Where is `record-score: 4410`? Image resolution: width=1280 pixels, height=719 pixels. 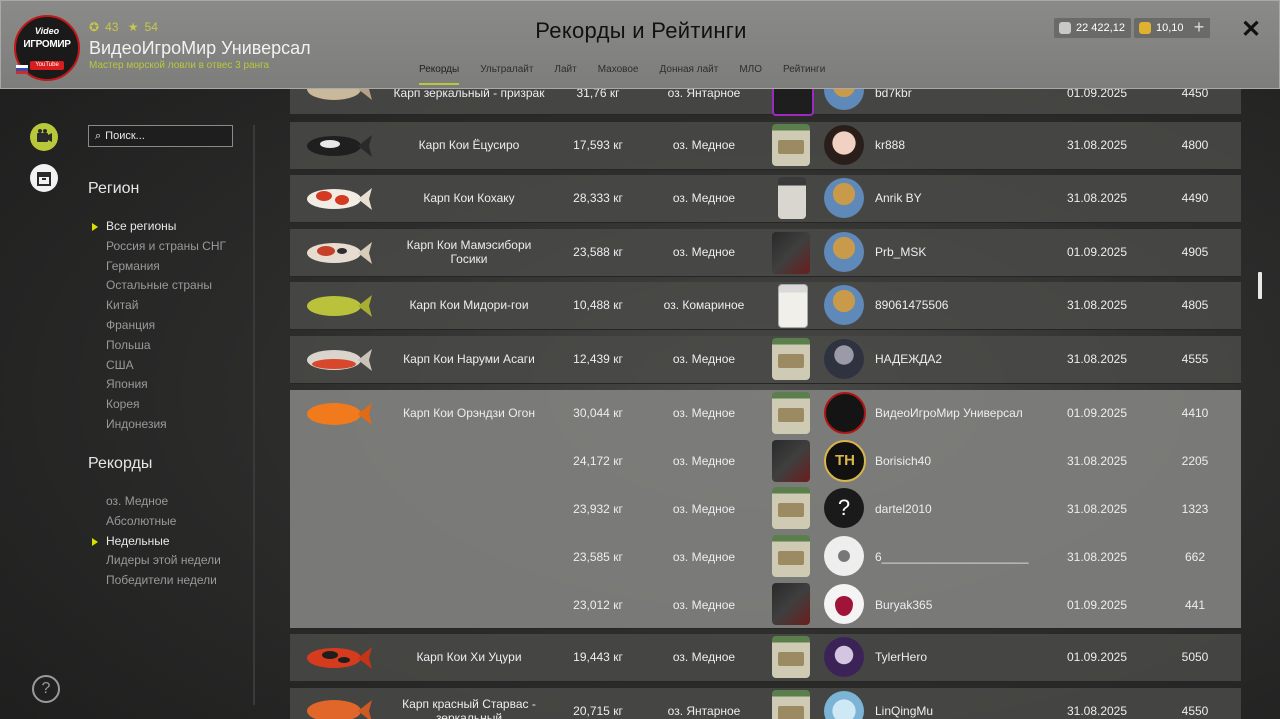
record-score: 4410 is located at coordinates (1195, 413).